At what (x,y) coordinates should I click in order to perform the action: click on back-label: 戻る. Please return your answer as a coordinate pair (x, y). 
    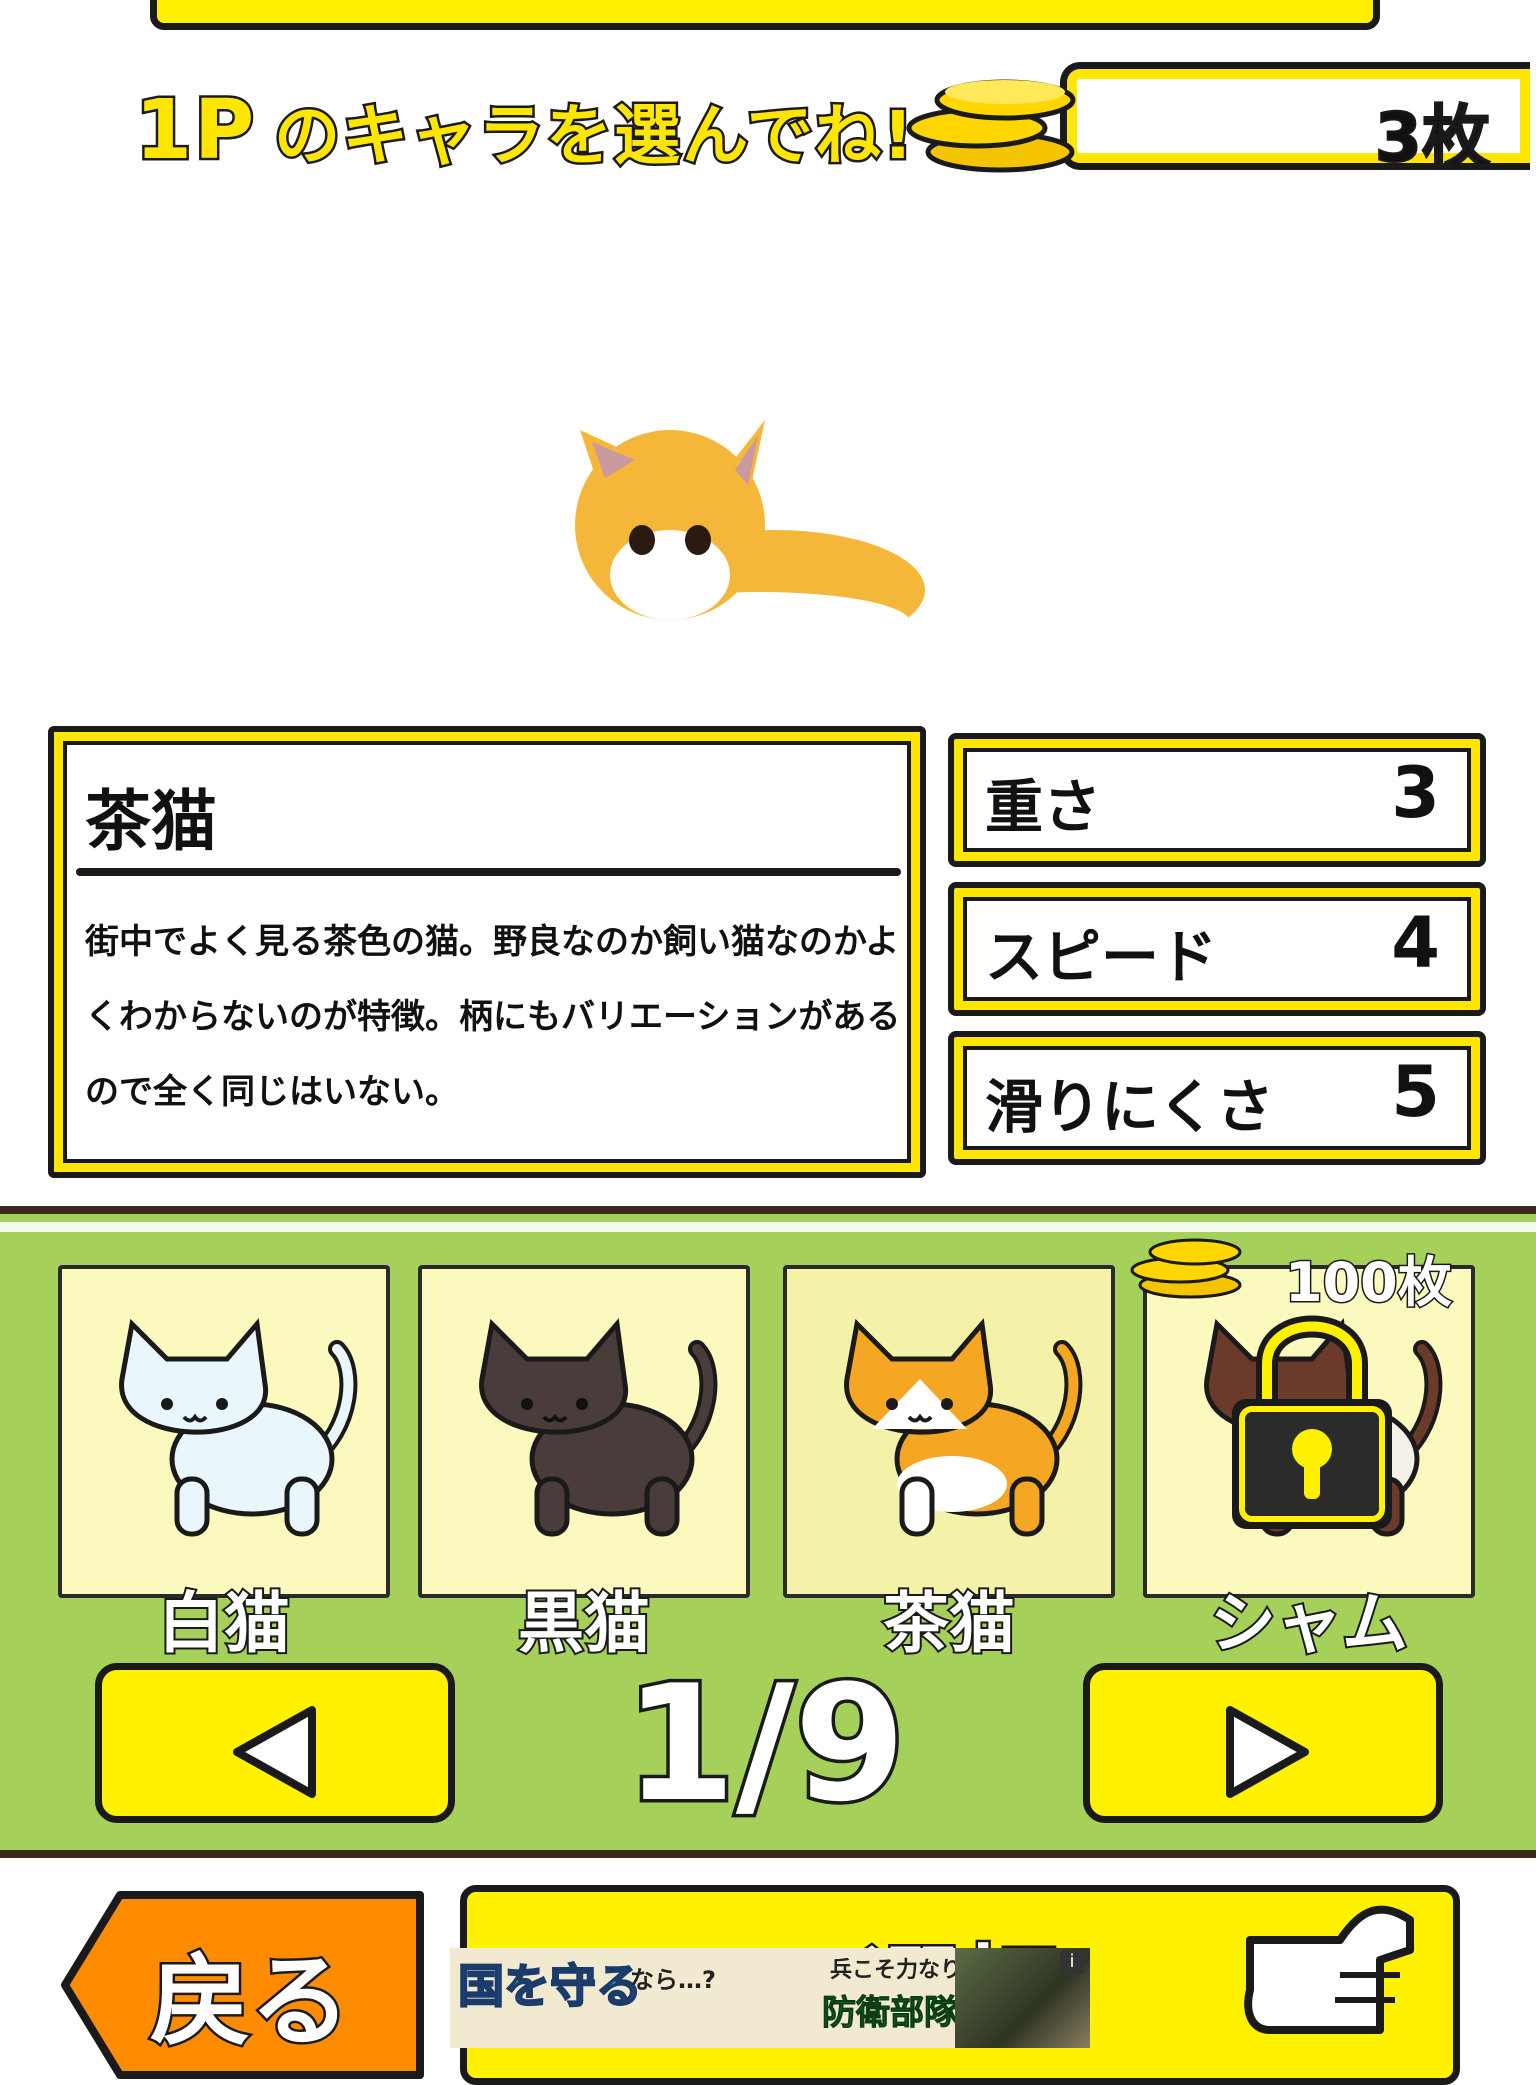
    Looking at the image, I should click on (250, 2002).